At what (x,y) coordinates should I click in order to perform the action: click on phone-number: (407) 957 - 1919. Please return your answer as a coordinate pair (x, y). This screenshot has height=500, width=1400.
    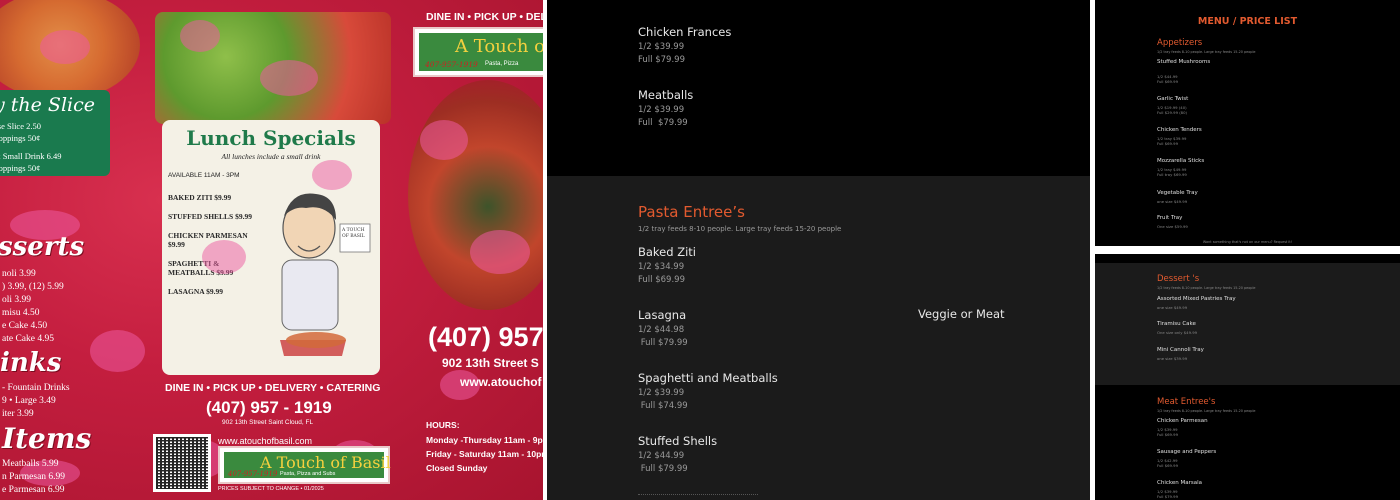
    Looking at the image, I should click on (269, 407).